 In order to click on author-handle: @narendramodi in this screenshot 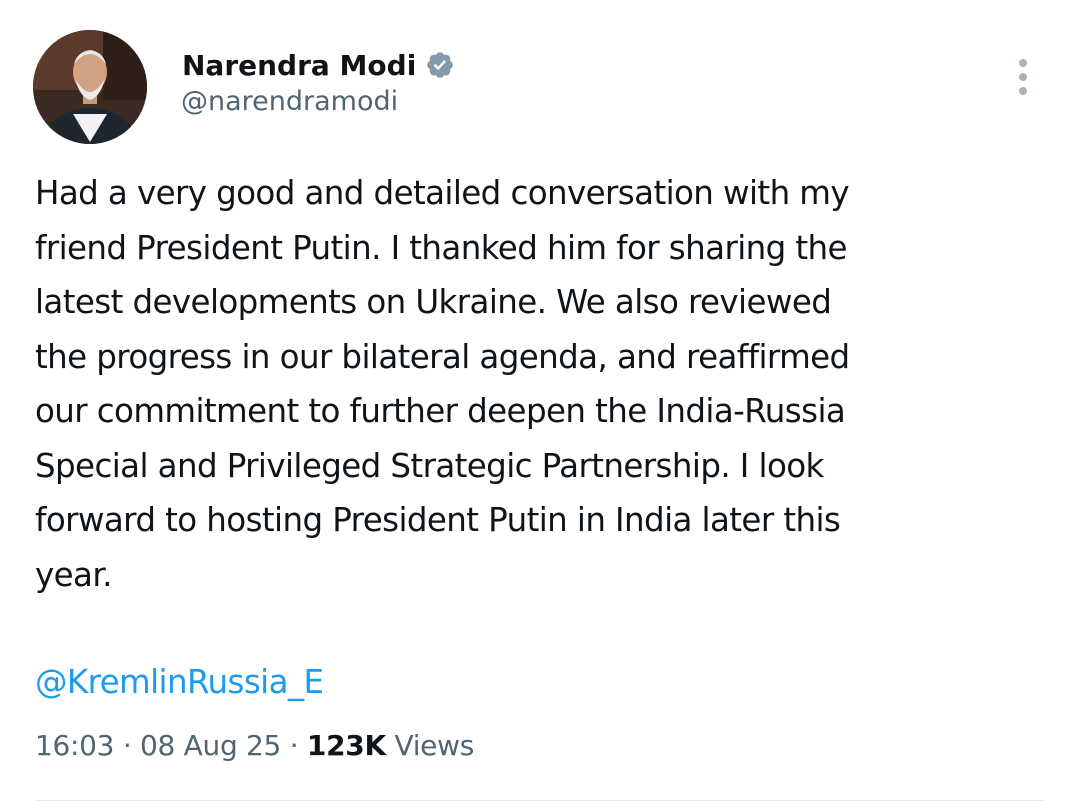, I will do `click(289, 101)`.